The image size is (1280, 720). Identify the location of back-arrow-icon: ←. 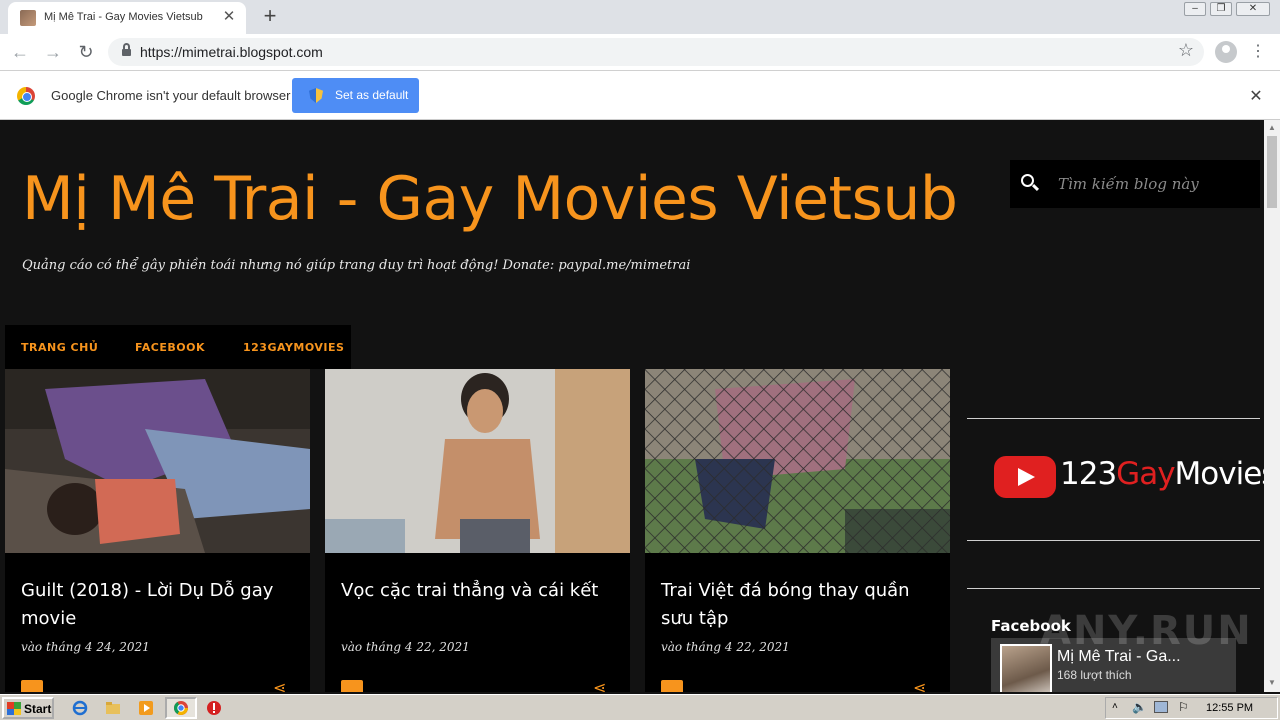
(20, 52).